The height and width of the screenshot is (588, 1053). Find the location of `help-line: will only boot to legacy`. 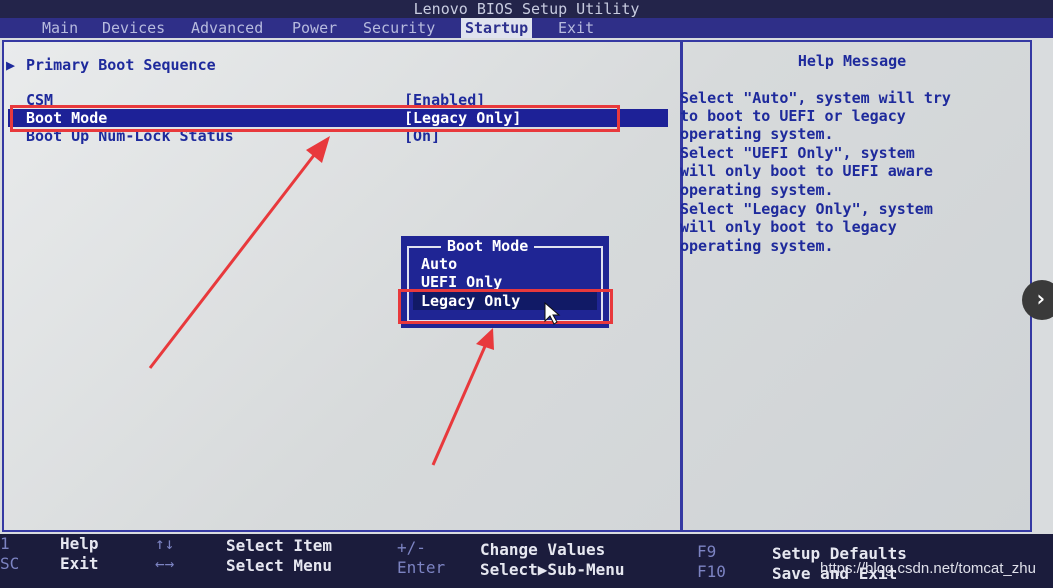

help-line: will only boot to legacy is located at coordinates (788, 227).